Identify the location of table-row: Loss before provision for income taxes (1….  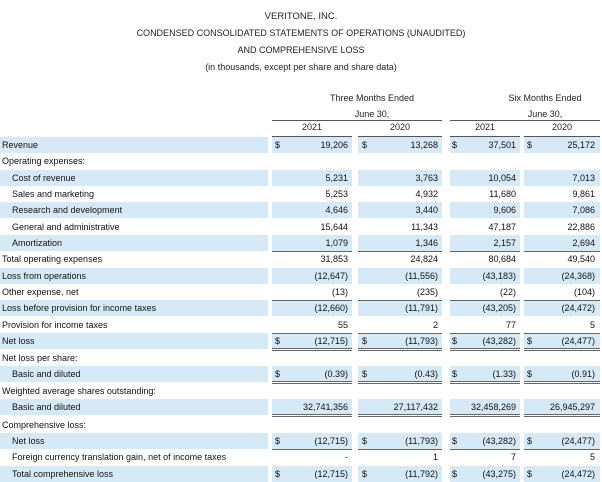
(301, 308).